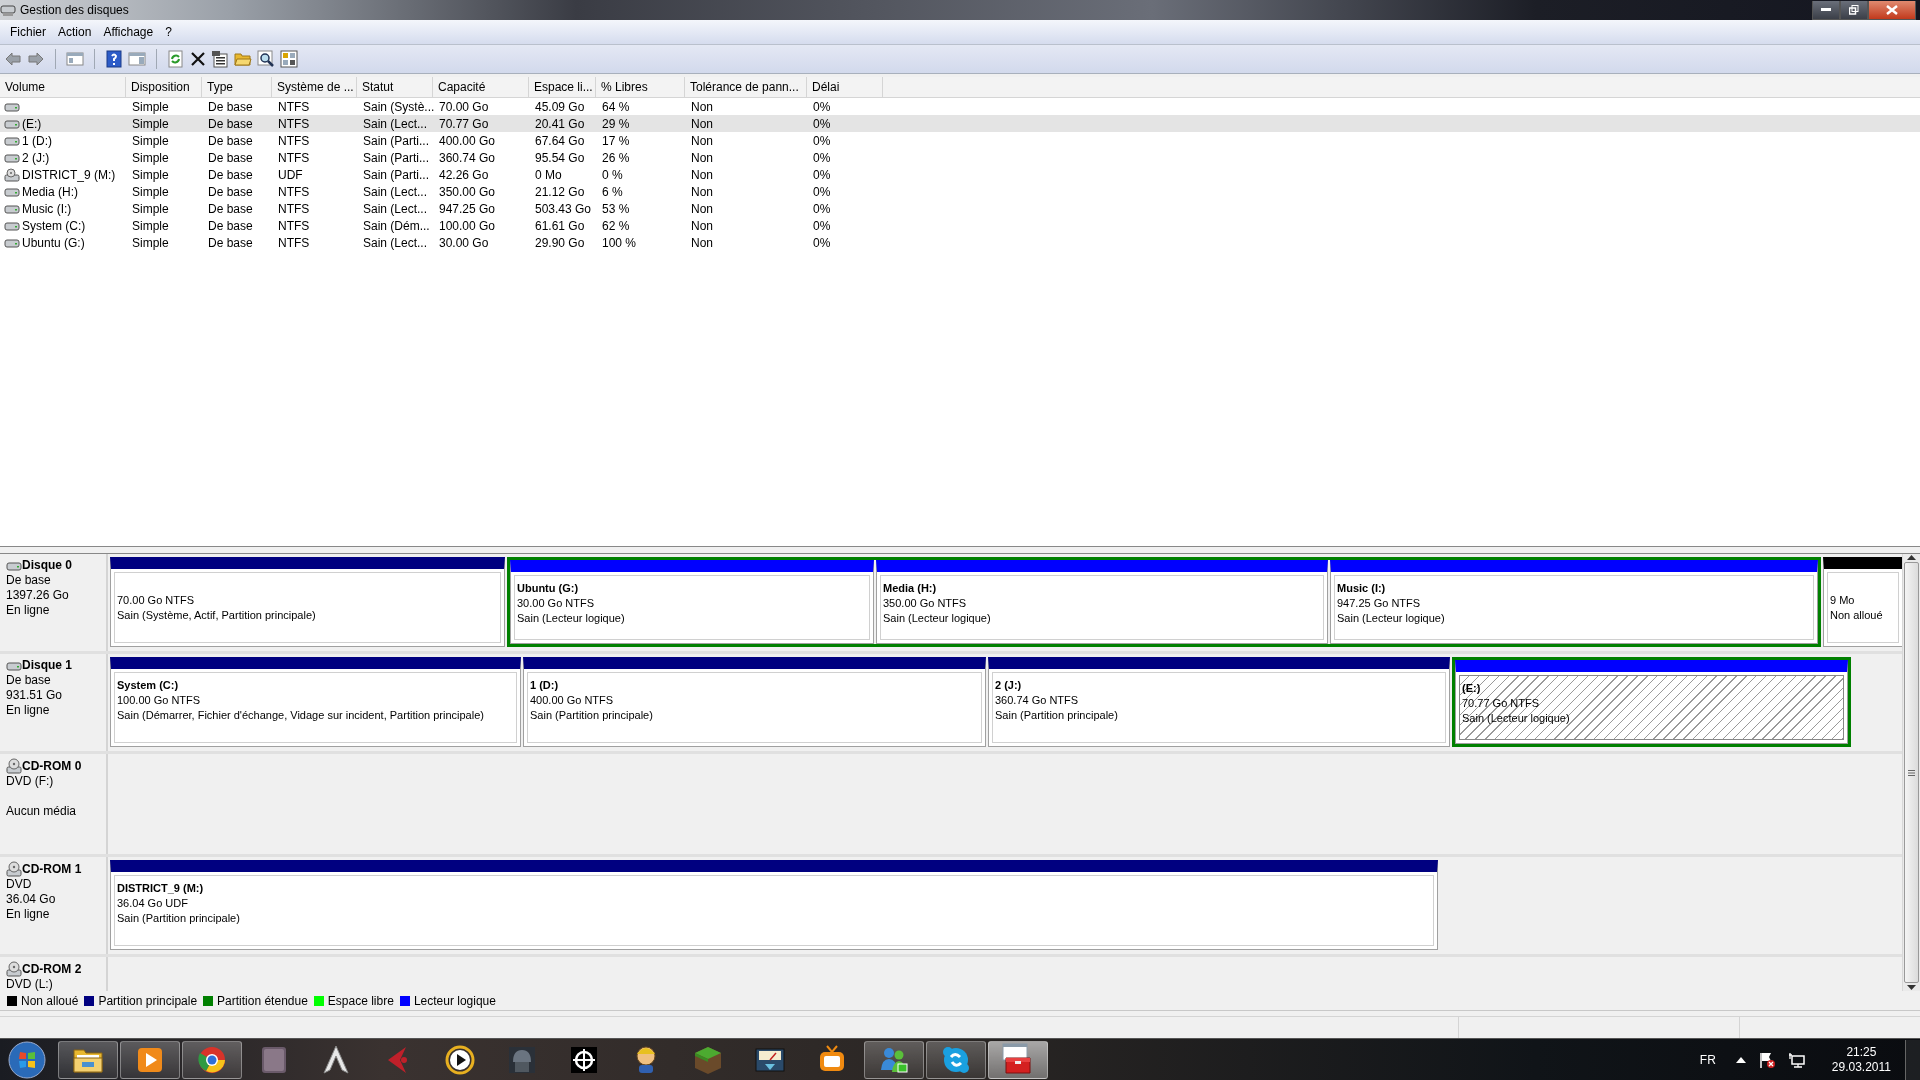 This screenshot has width=1920, height=1080. I want to click on legend-label: Non alloué, so click(50, 1000).